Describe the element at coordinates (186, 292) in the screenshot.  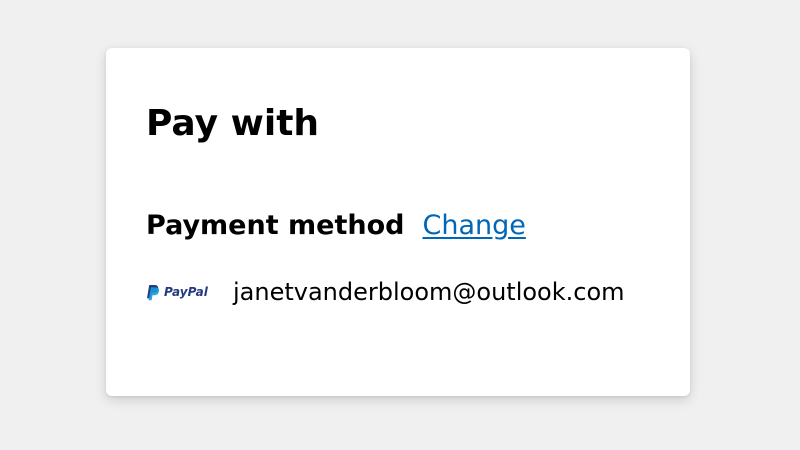
I see `paypal-wordmark: PayPal` at that location.